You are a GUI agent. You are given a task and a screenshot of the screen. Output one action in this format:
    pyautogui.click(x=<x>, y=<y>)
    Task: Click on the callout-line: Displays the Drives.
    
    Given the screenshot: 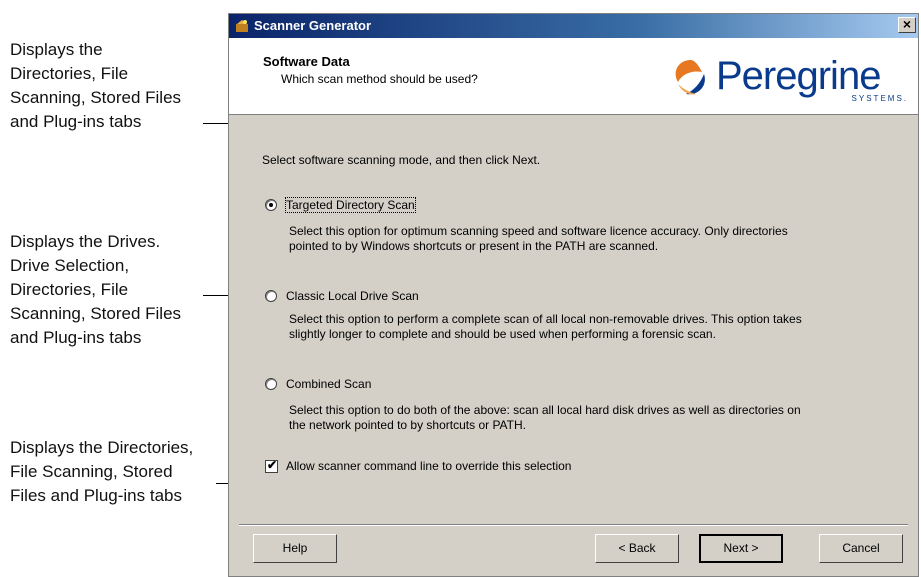 What is the action you would take?
    pyautogui.click(x=85, y=241)
    